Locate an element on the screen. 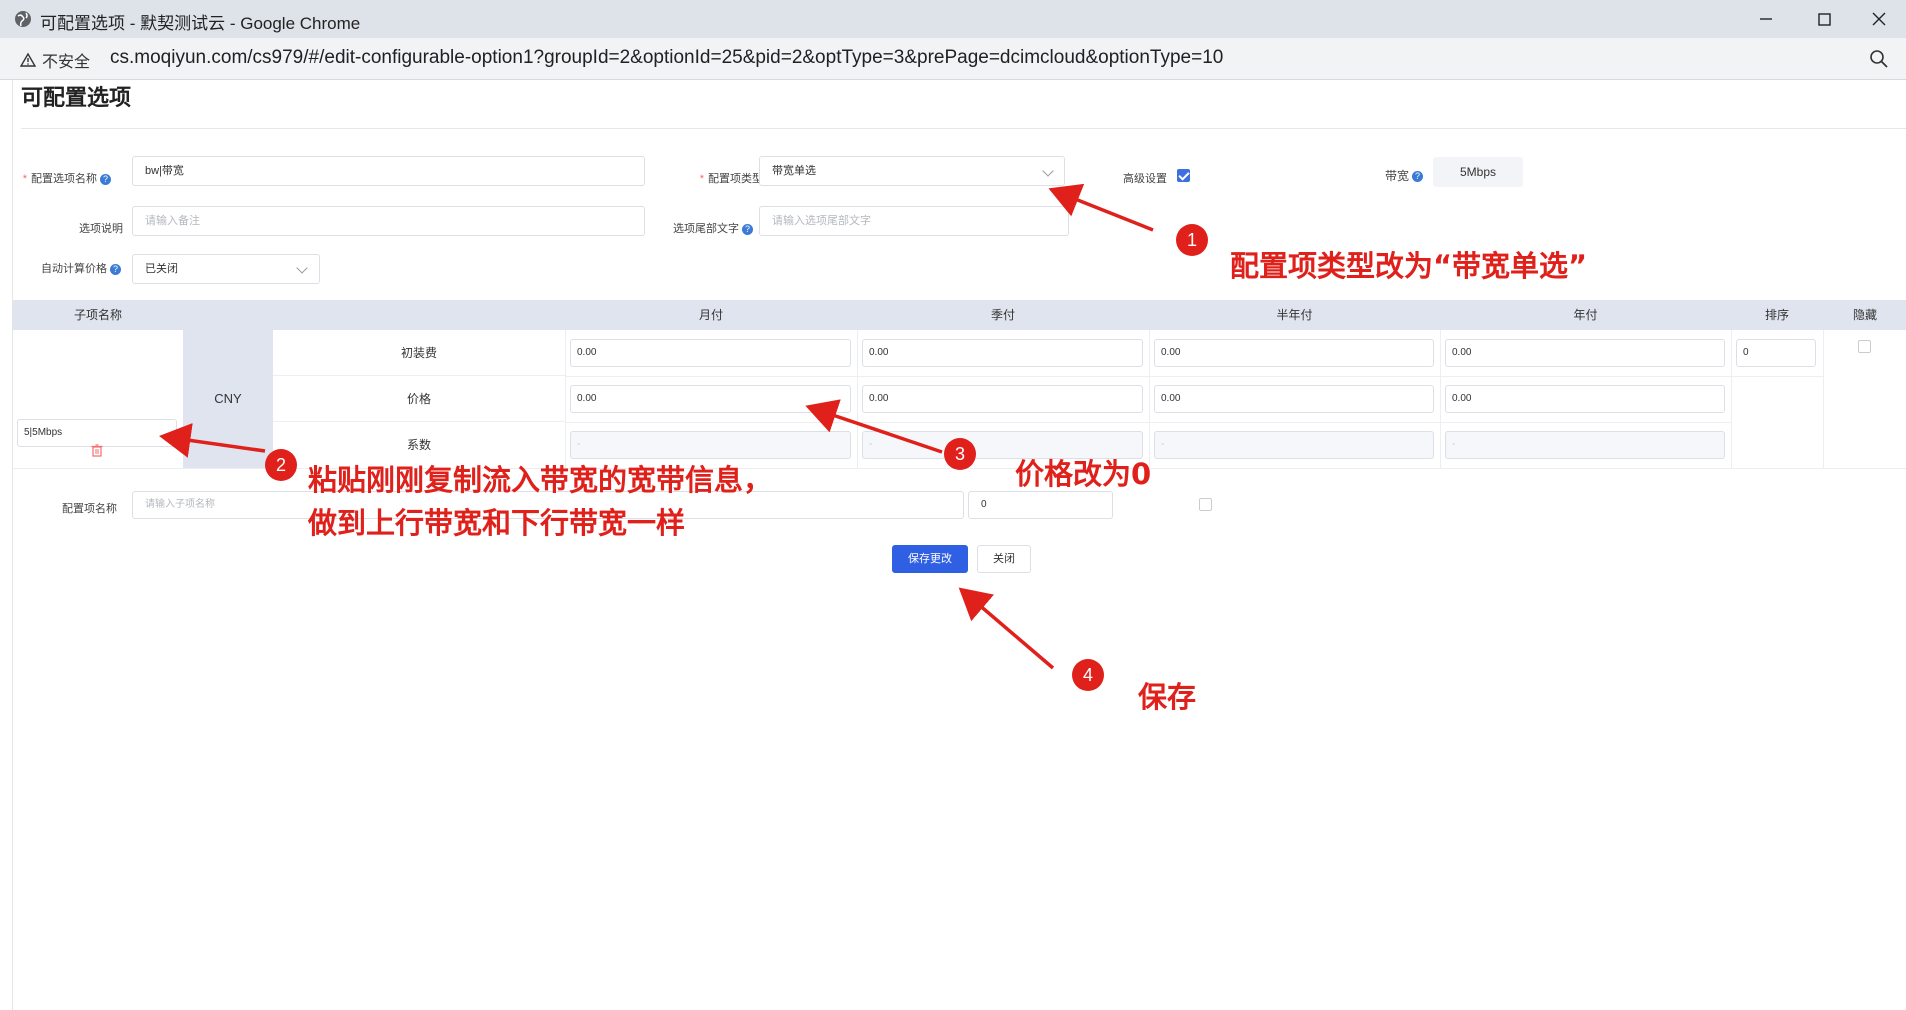 This screenshot has width=1906, height=1010. close-window-icon is located at coordinates (1879, 19).